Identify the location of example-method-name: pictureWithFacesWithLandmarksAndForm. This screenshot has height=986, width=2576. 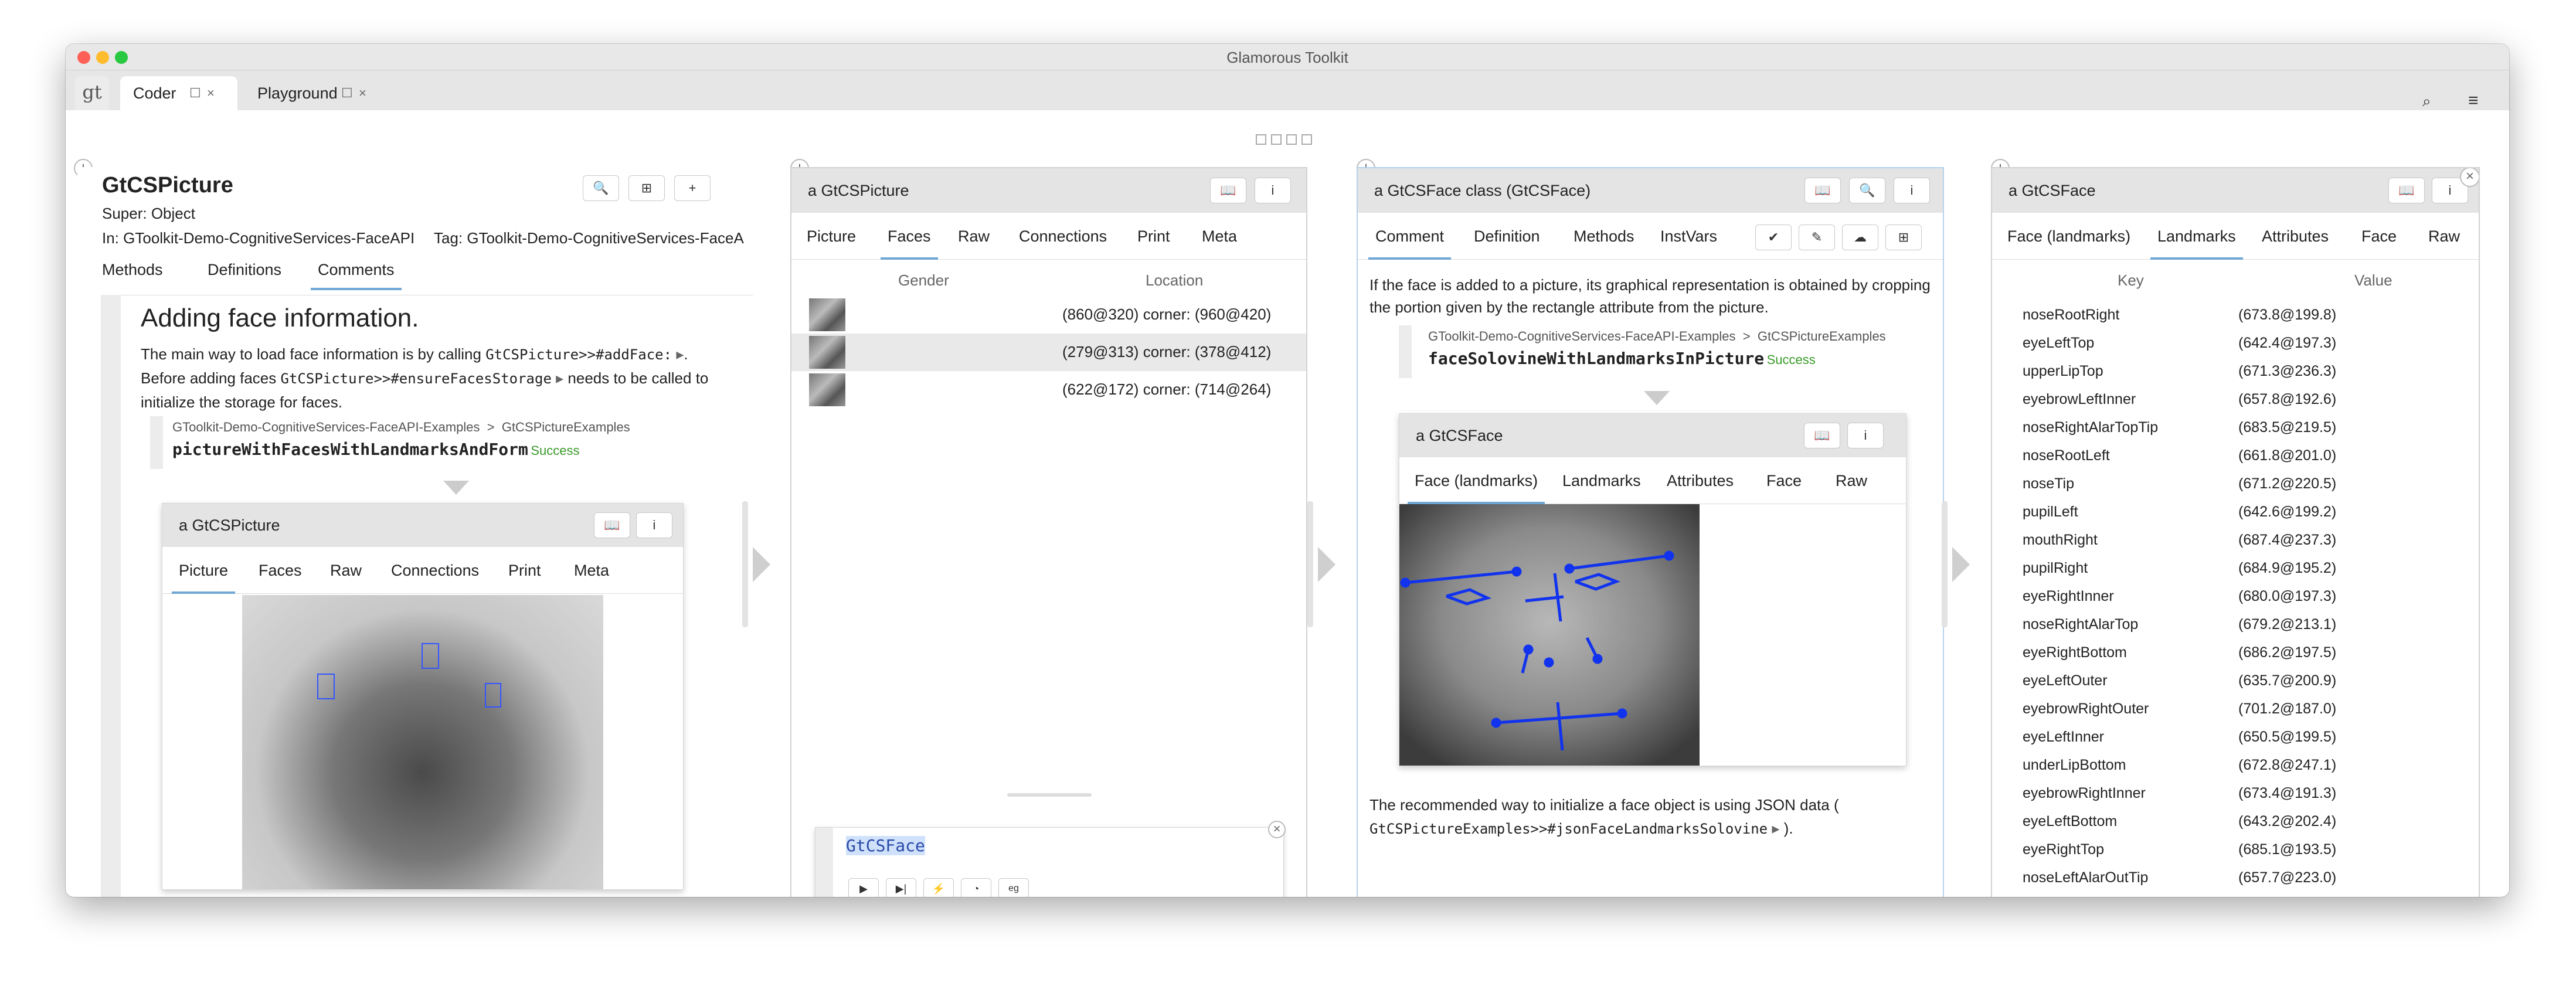
(350, 449).